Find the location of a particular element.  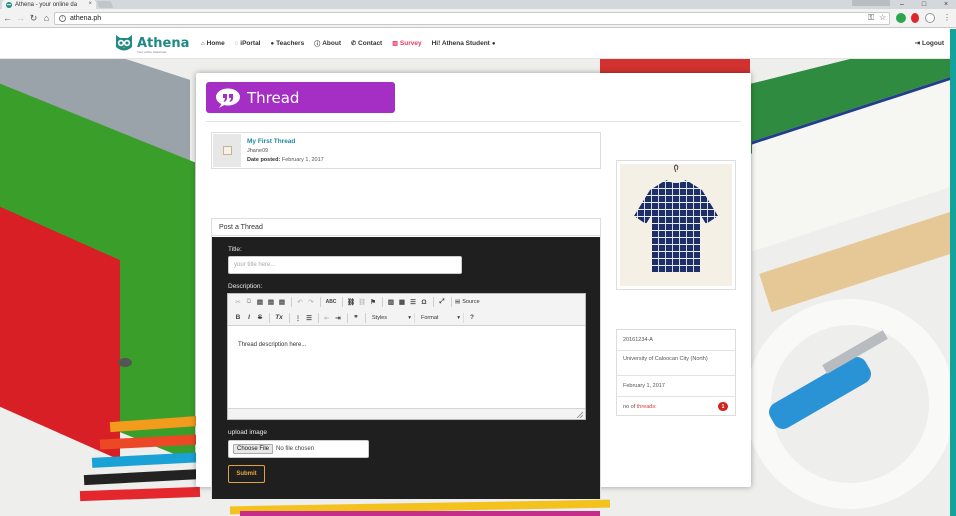

logo-tagline: Your online classmate is located at coordinates (152, 52).